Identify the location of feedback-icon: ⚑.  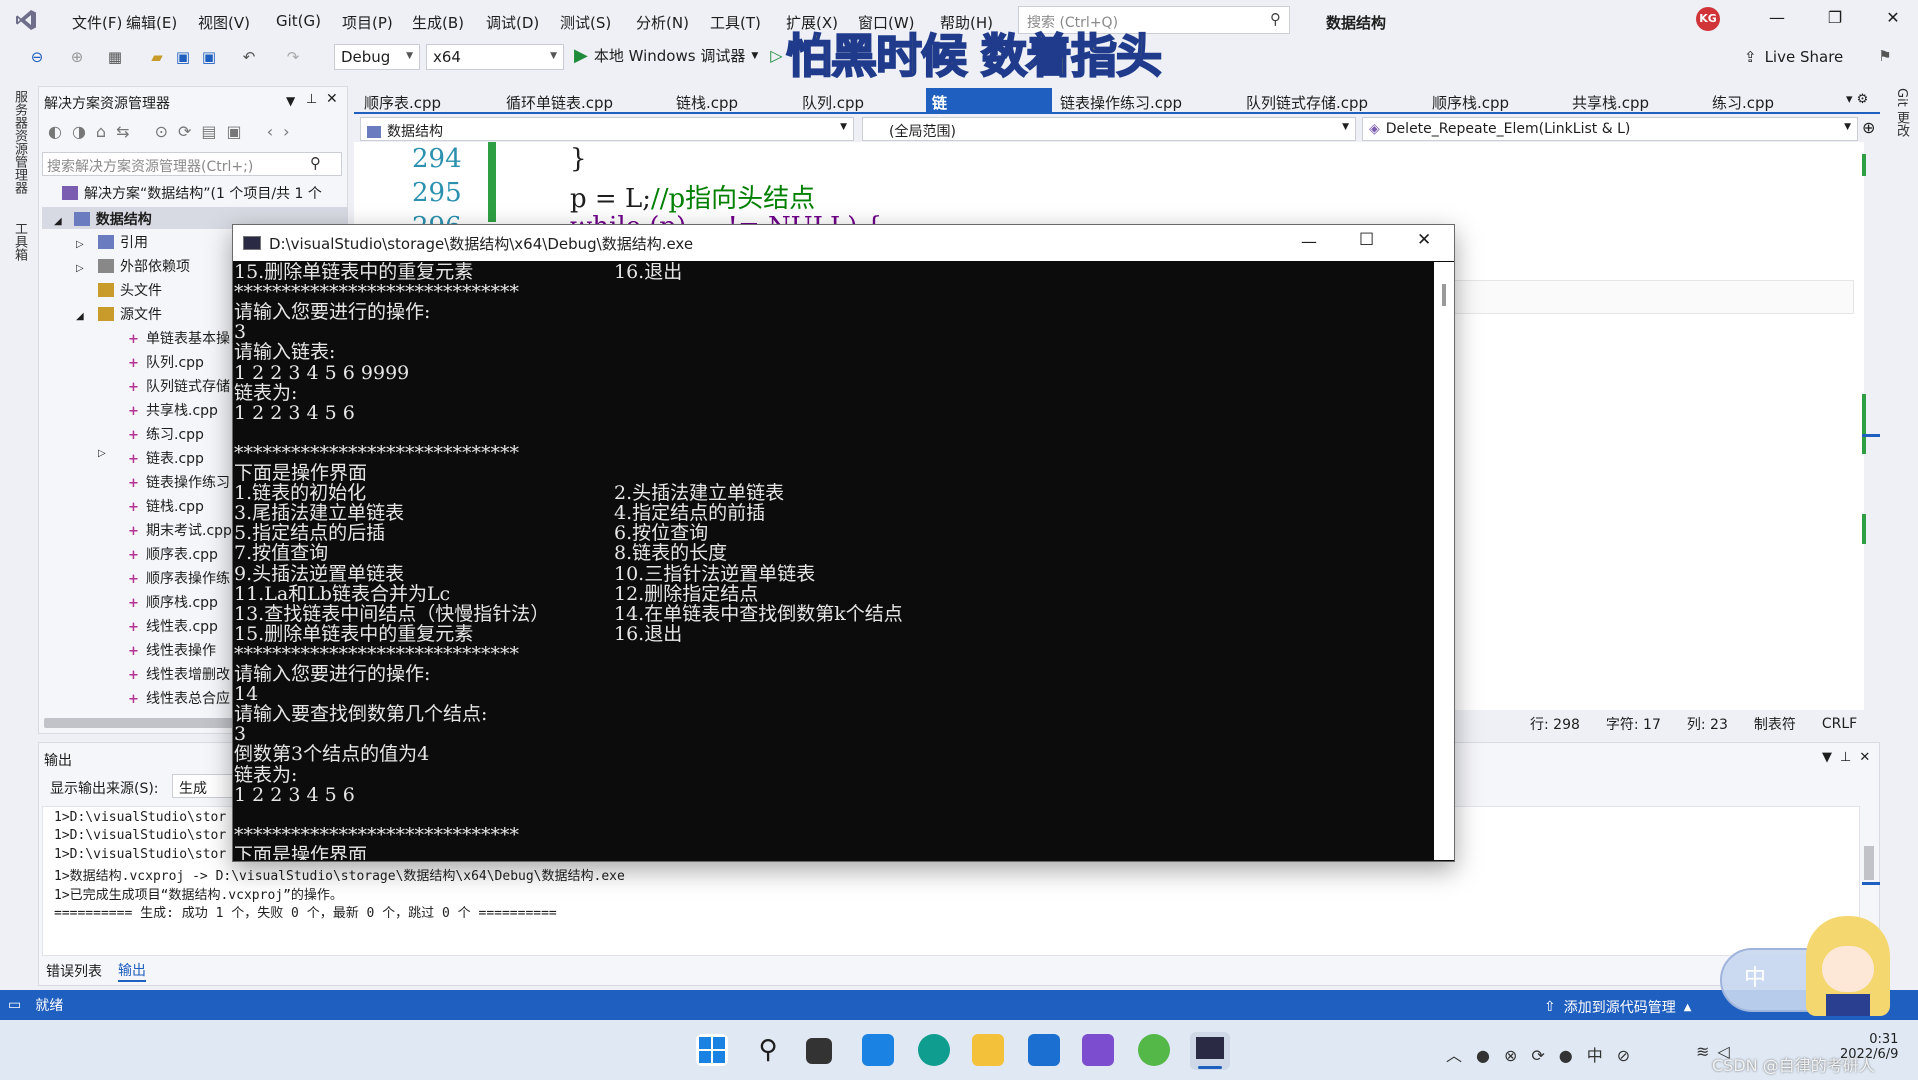
(1885, 56).